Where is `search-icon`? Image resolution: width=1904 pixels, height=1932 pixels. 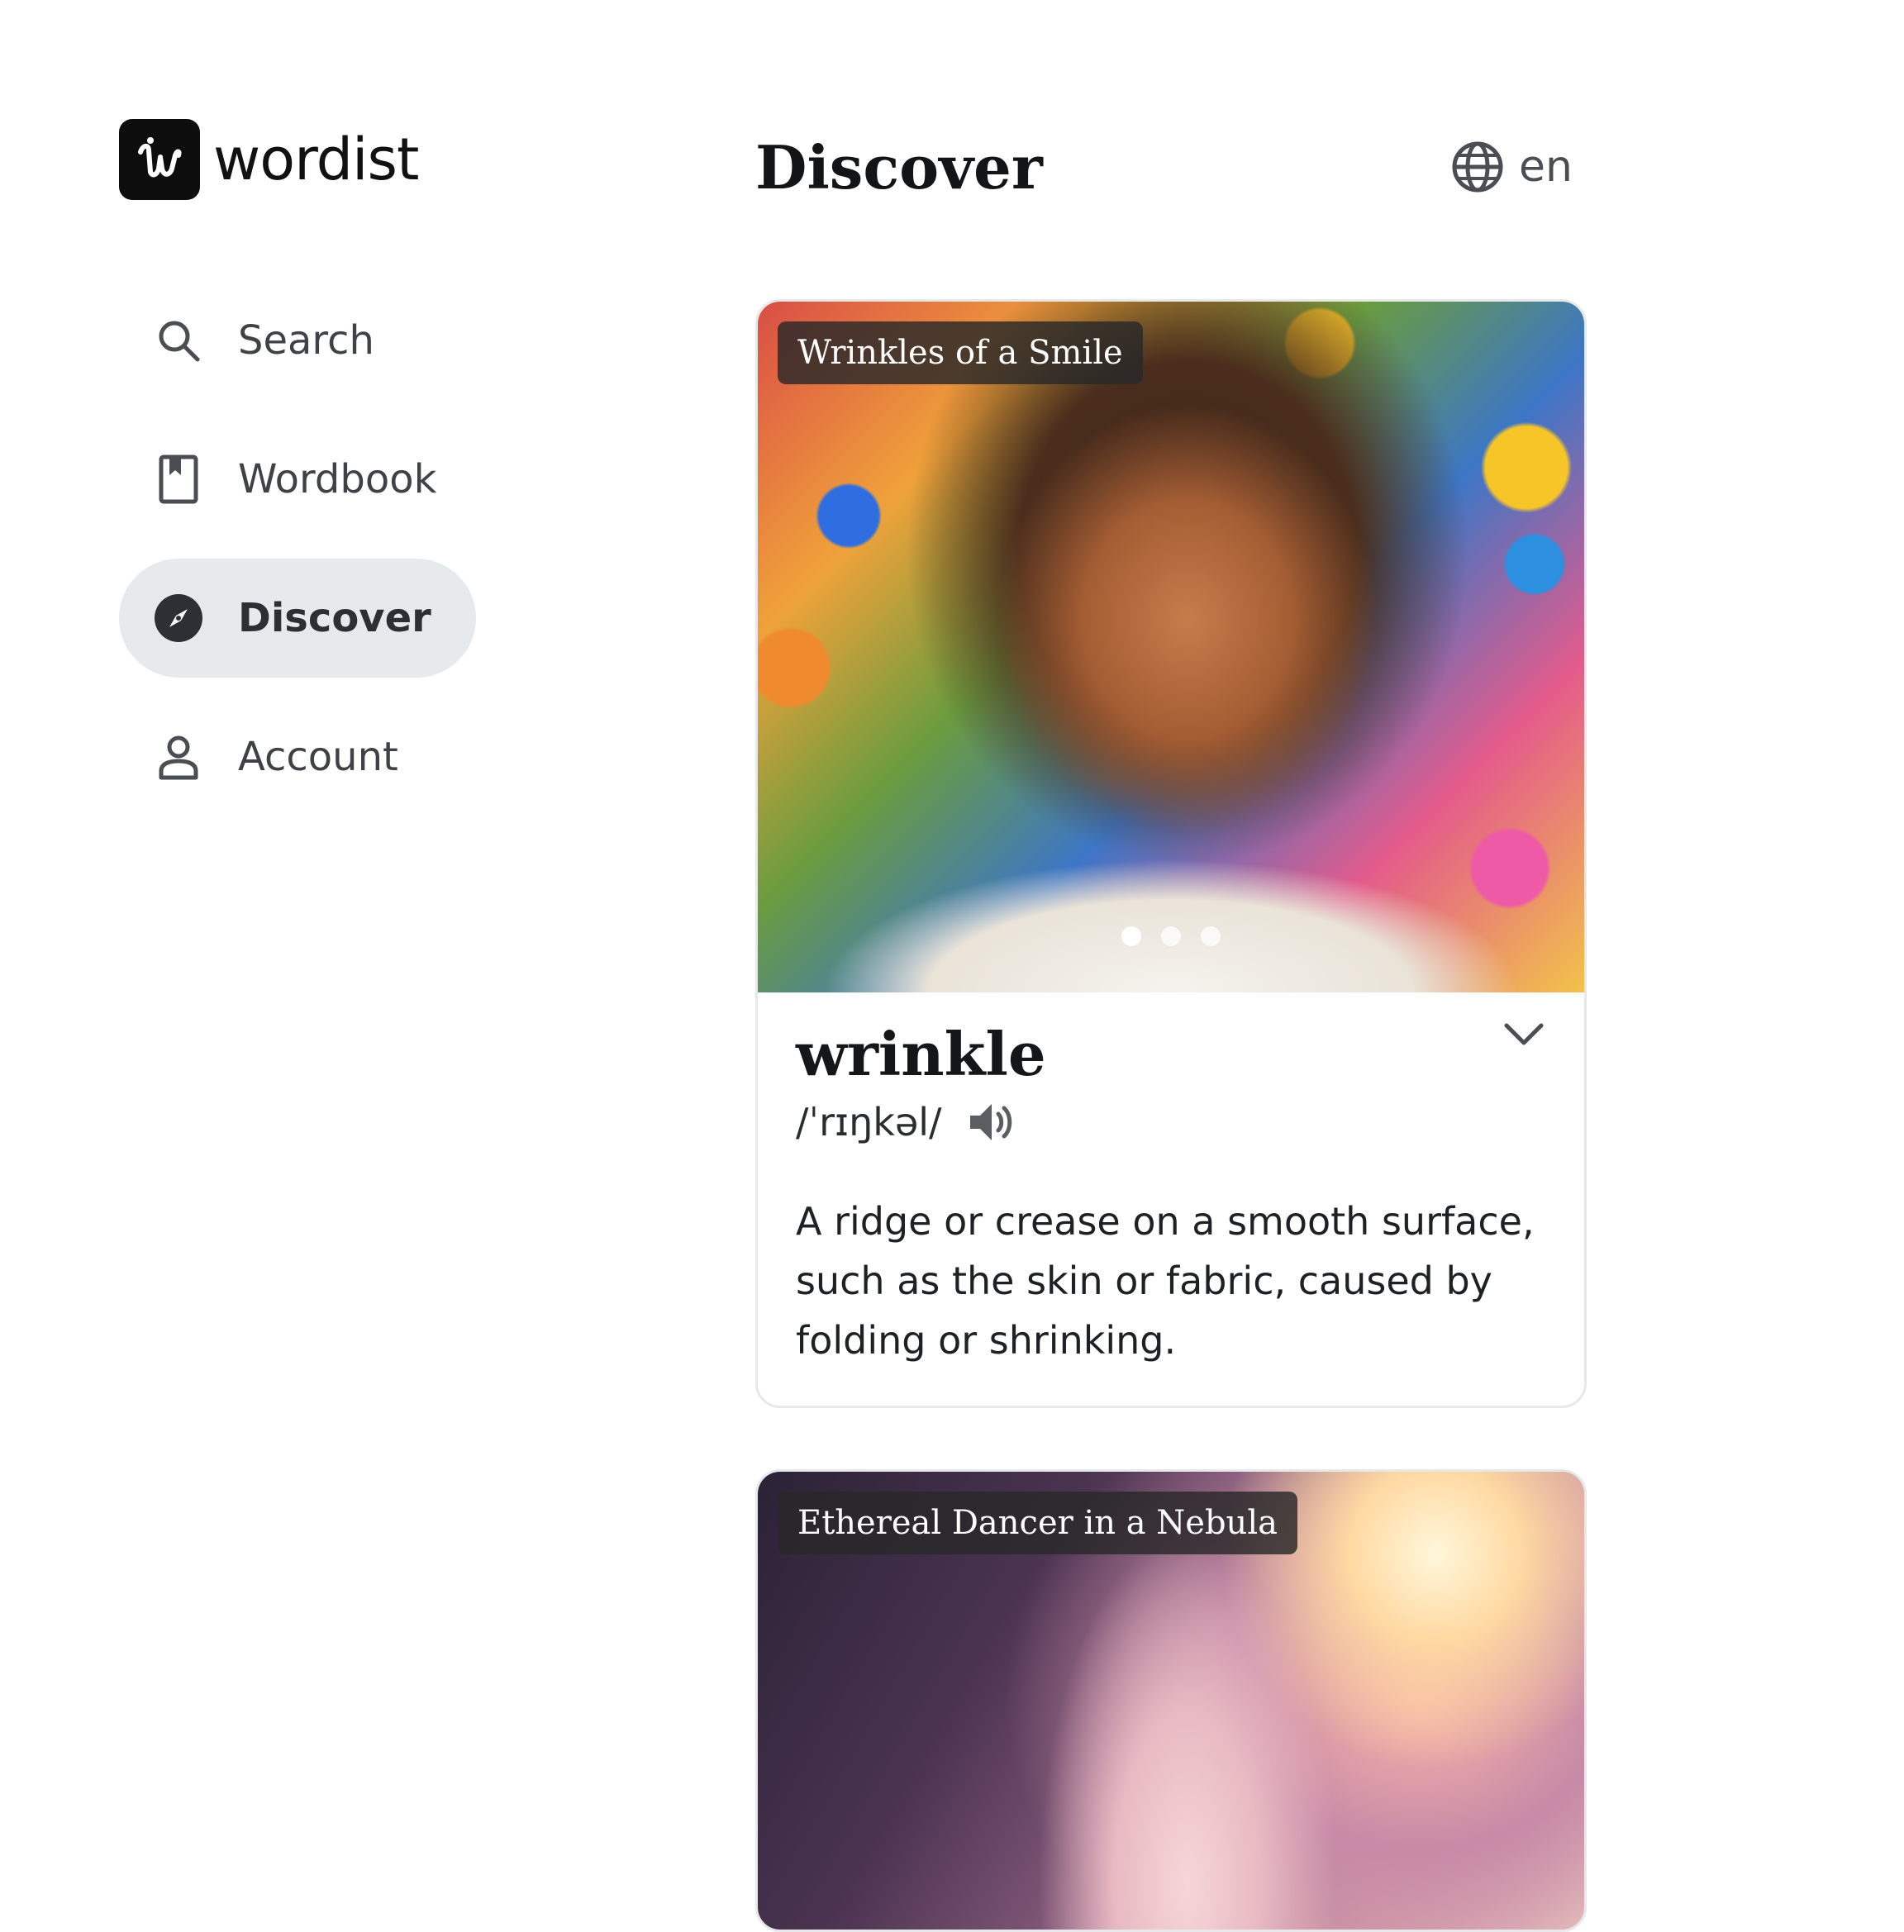 search-icon is located at coordinates (178, 340).